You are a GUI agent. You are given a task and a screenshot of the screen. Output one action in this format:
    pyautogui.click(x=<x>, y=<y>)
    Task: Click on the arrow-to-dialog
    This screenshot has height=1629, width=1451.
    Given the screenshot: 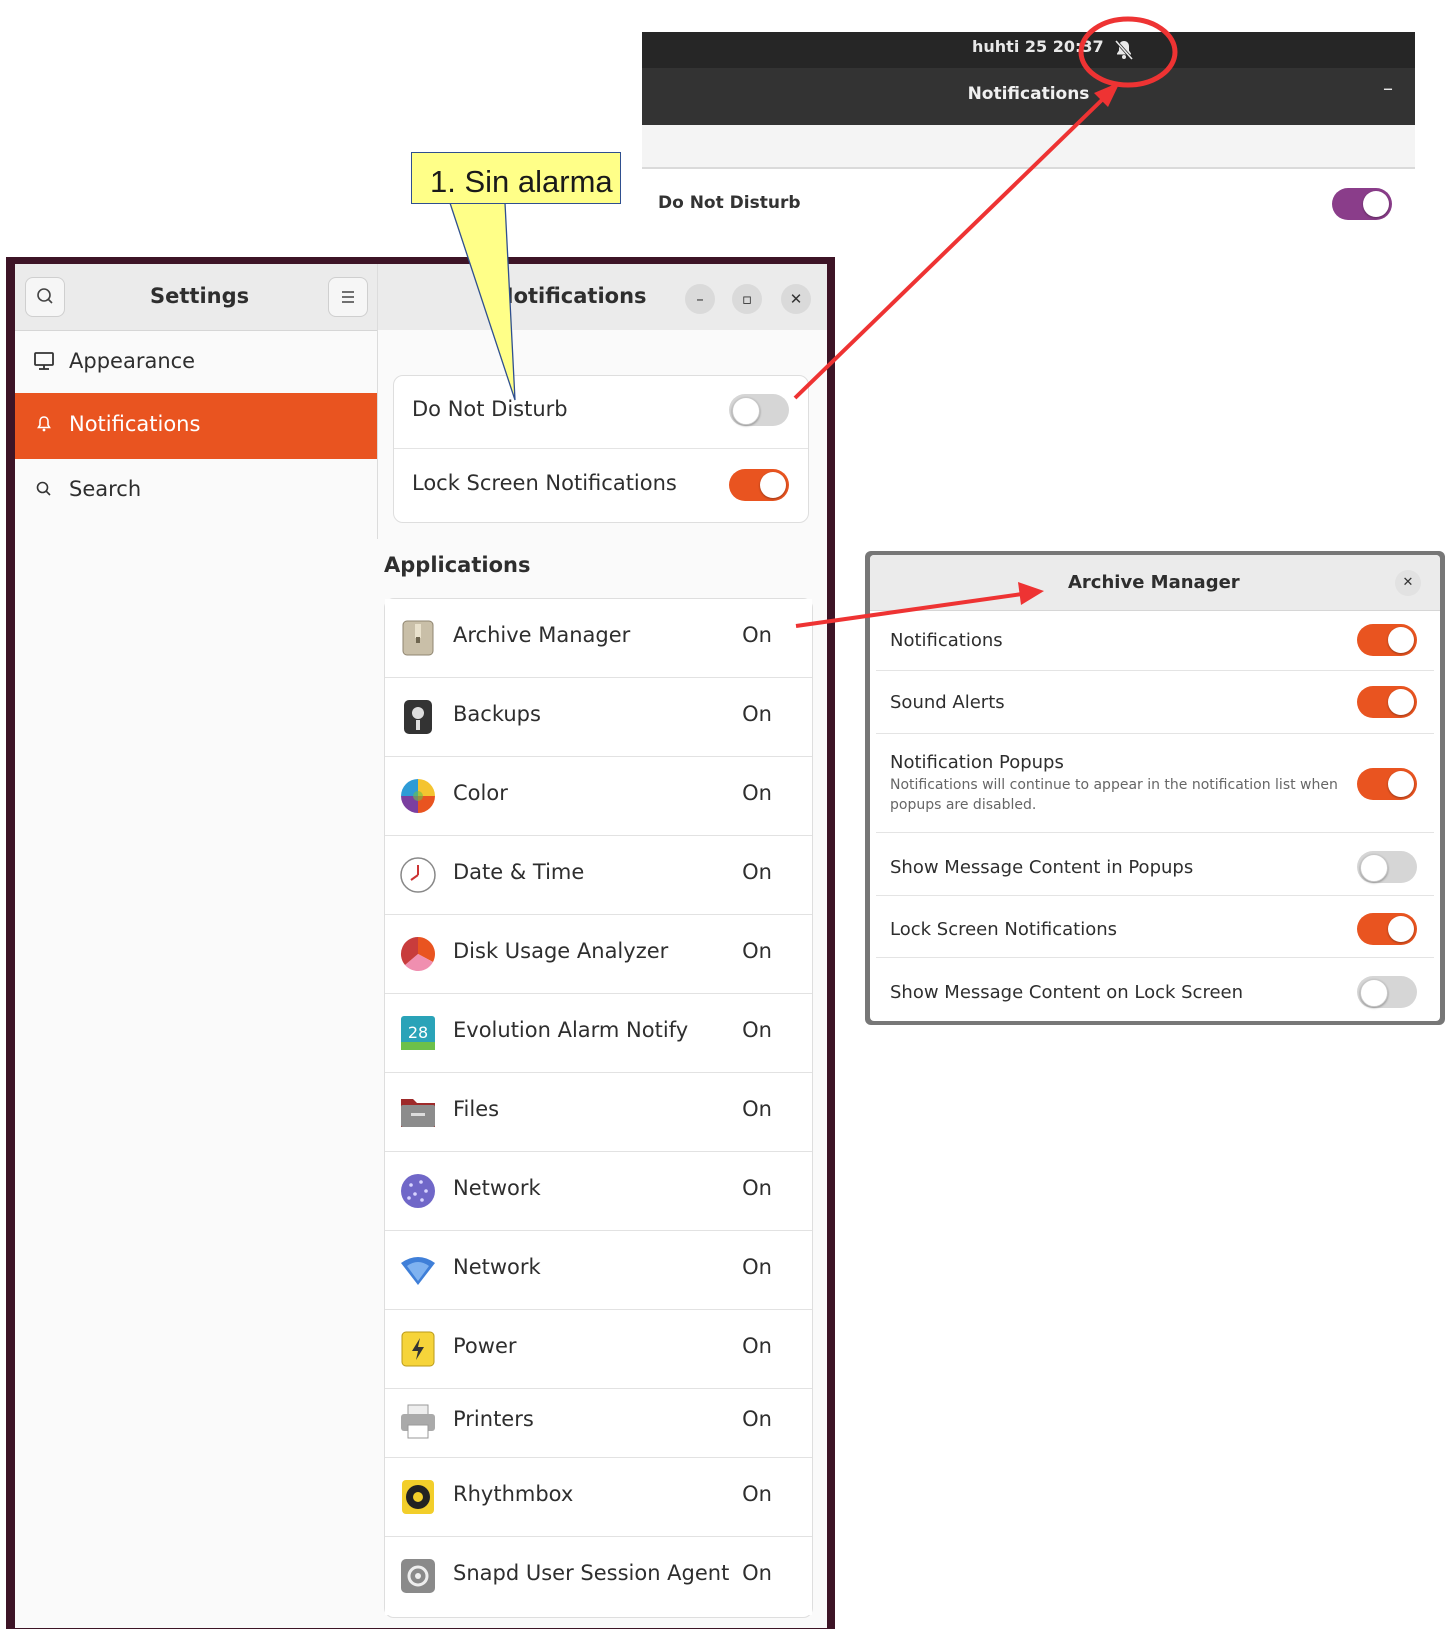 What is the action you would take?
    pyautogui.click(x=909, y=610)
    